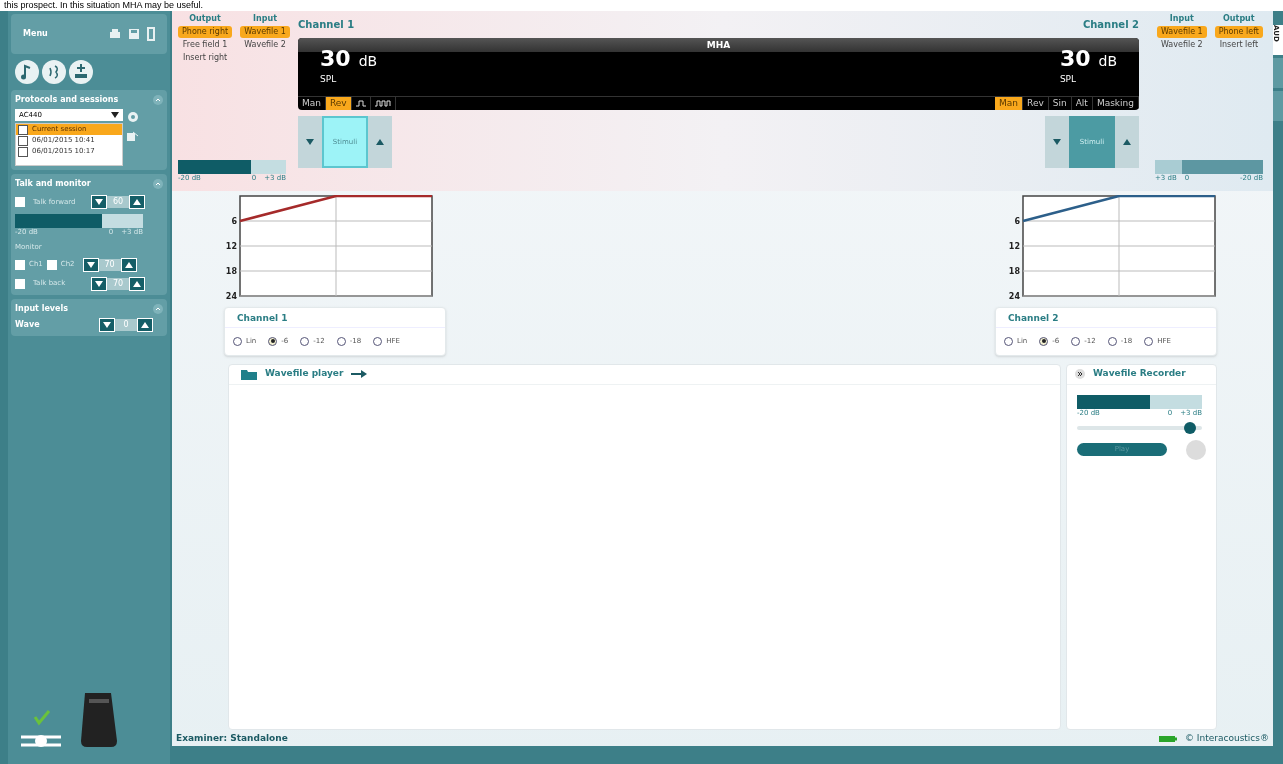 This screenshot has height=764, width=1283. I want to click on panel-title: Wavefile player, so click(304, 374).